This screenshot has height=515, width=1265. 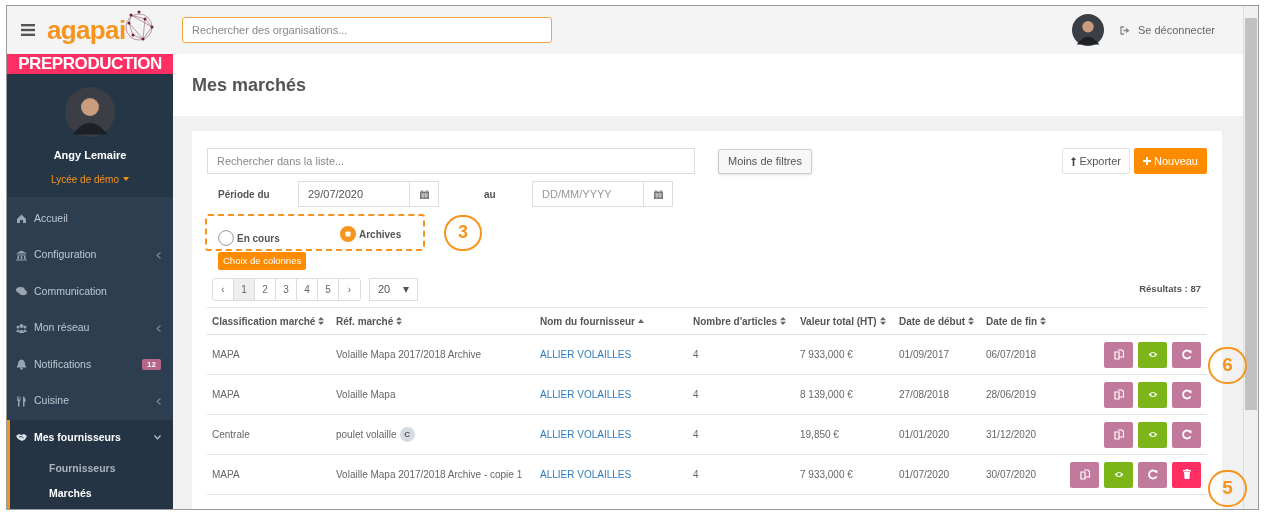 I want to click on menu-icon, so click(x=28, y=30).